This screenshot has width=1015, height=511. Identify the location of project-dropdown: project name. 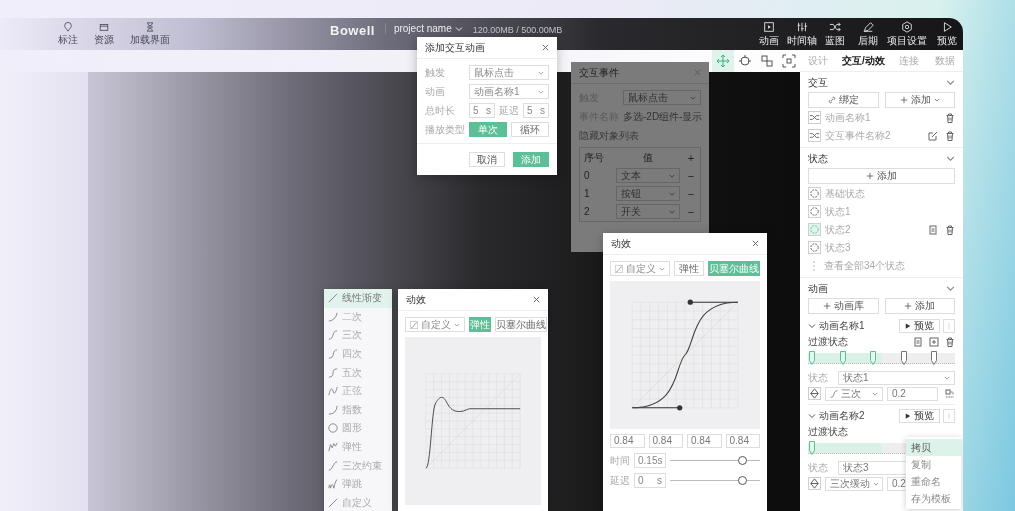
(423, 28).